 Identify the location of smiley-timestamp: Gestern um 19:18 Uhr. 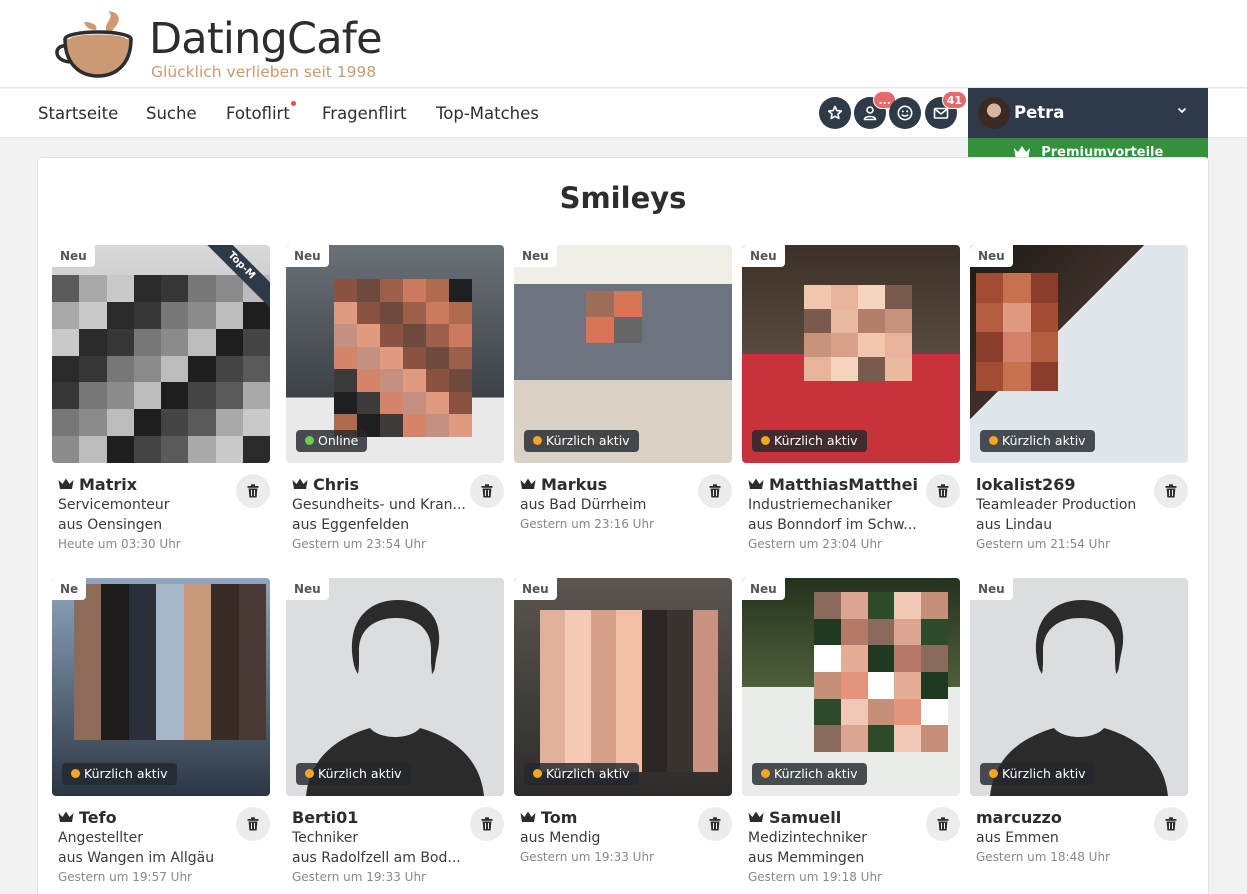
(815, 877).